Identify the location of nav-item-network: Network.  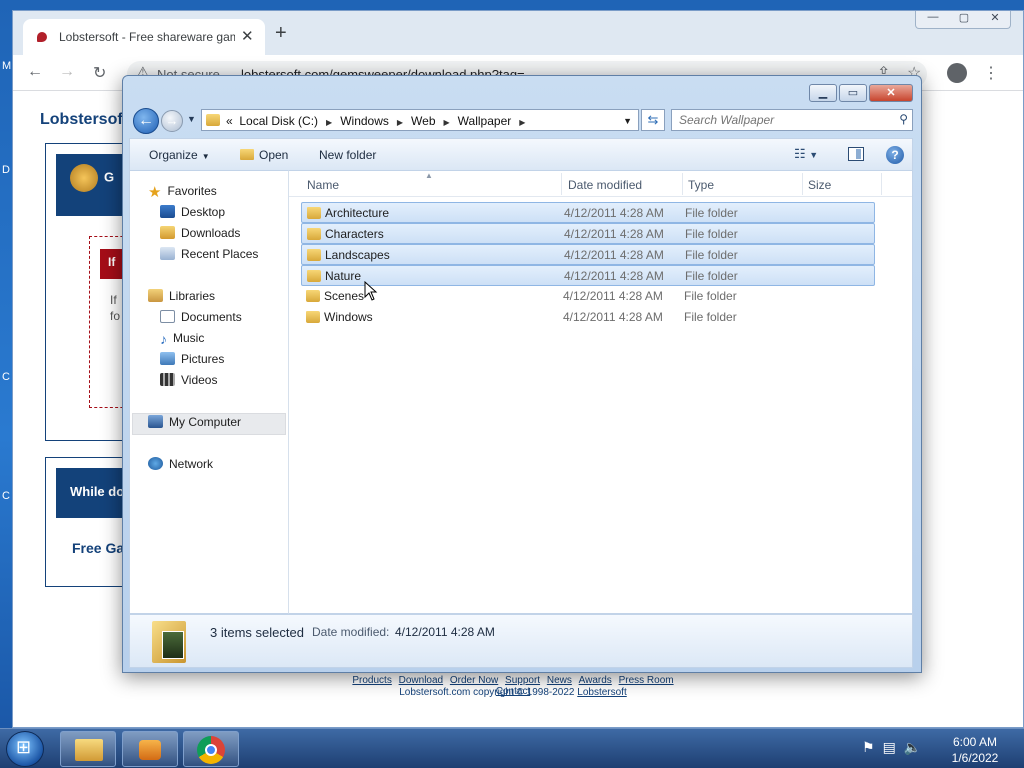
(180, 467).